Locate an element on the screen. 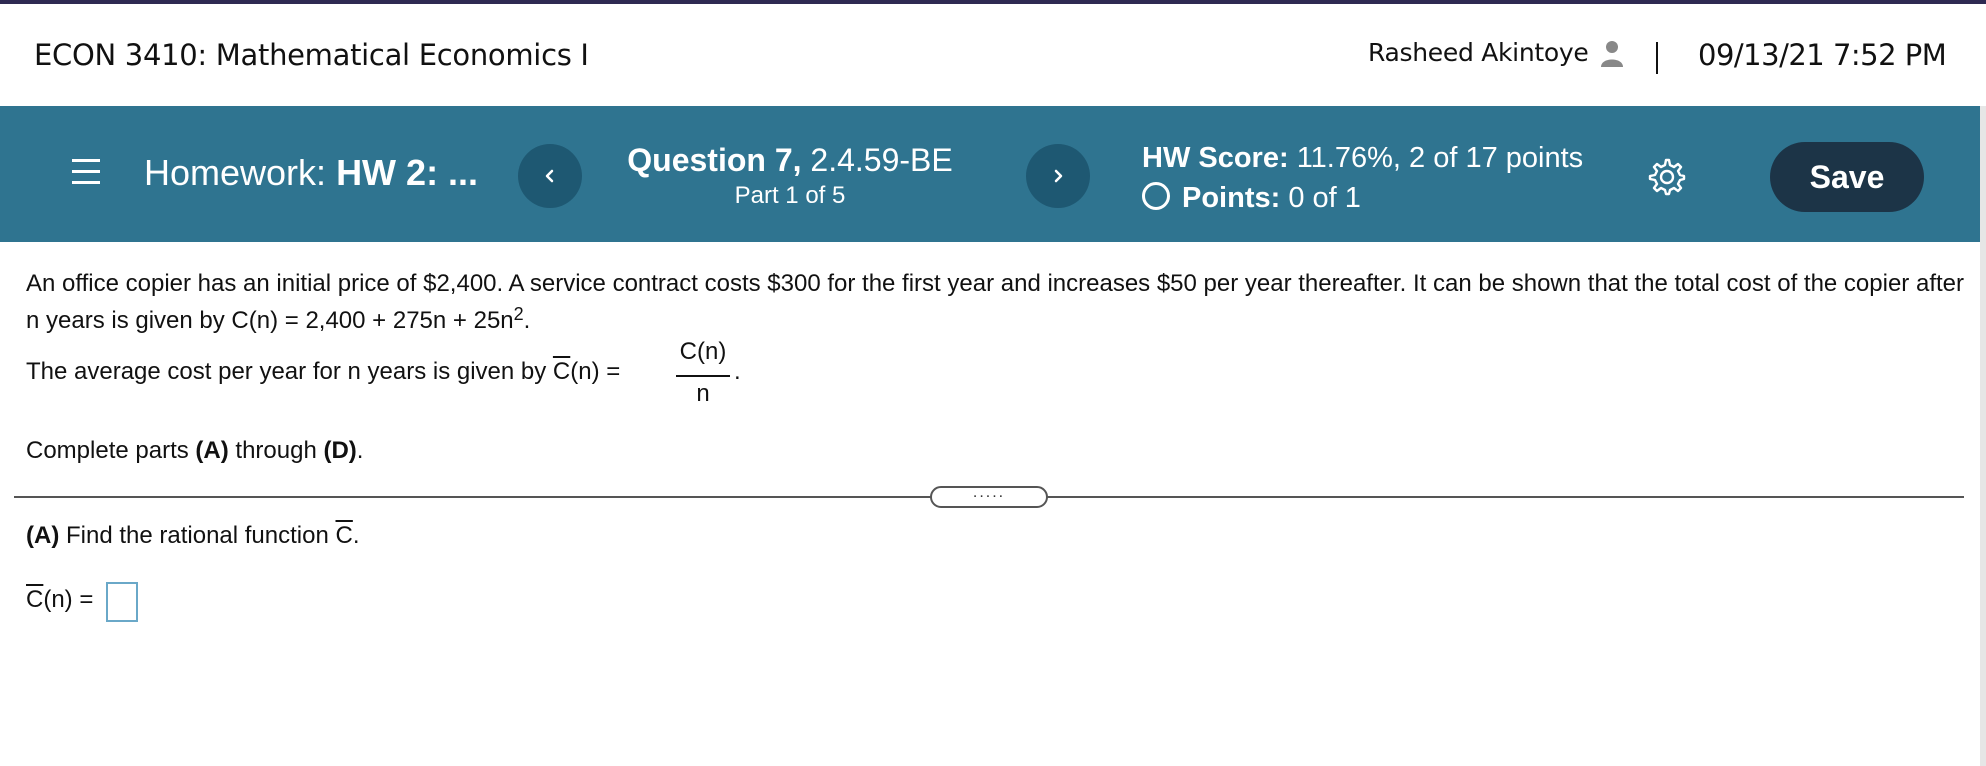  answer-prefix: (n) = is located at coordinates (68, 599).